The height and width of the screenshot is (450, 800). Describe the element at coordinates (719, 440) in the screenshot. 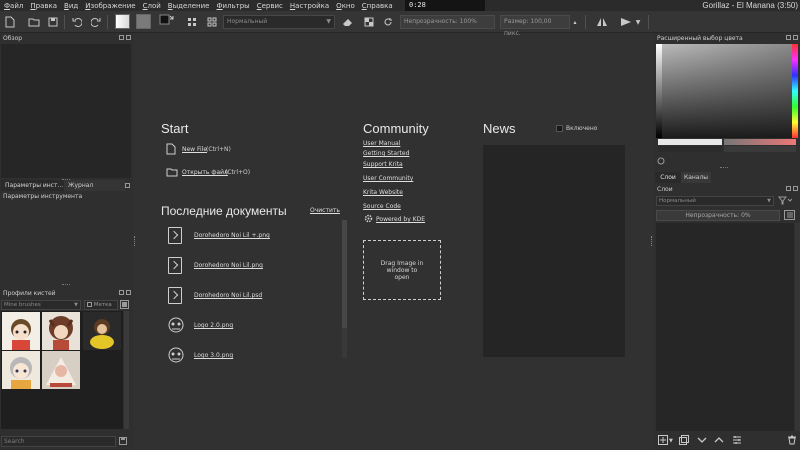

I see `move-layer-up-icon` at that location.